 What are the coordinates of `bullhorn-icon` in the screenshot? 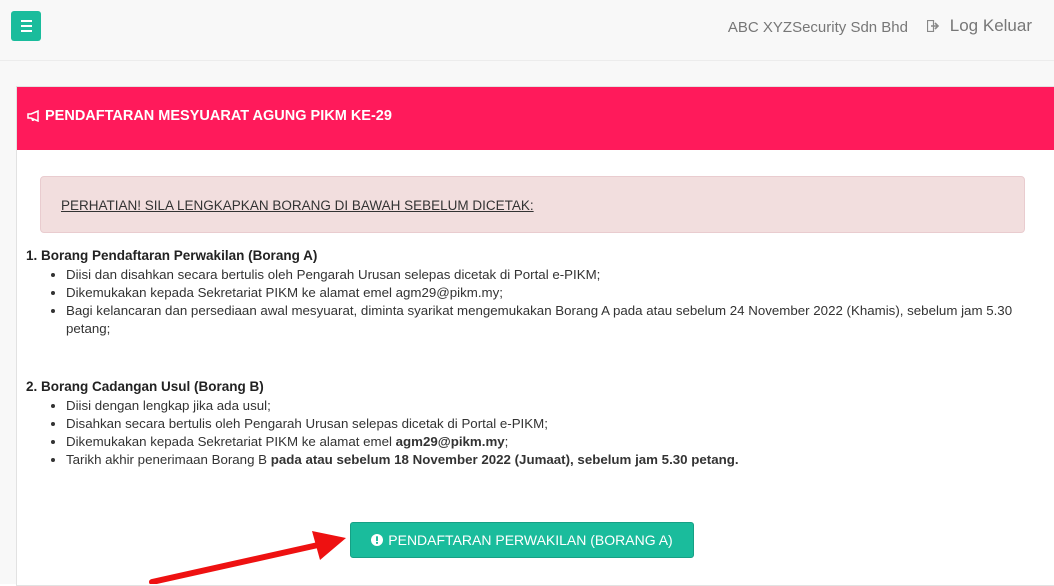 It's located at (33, 116).